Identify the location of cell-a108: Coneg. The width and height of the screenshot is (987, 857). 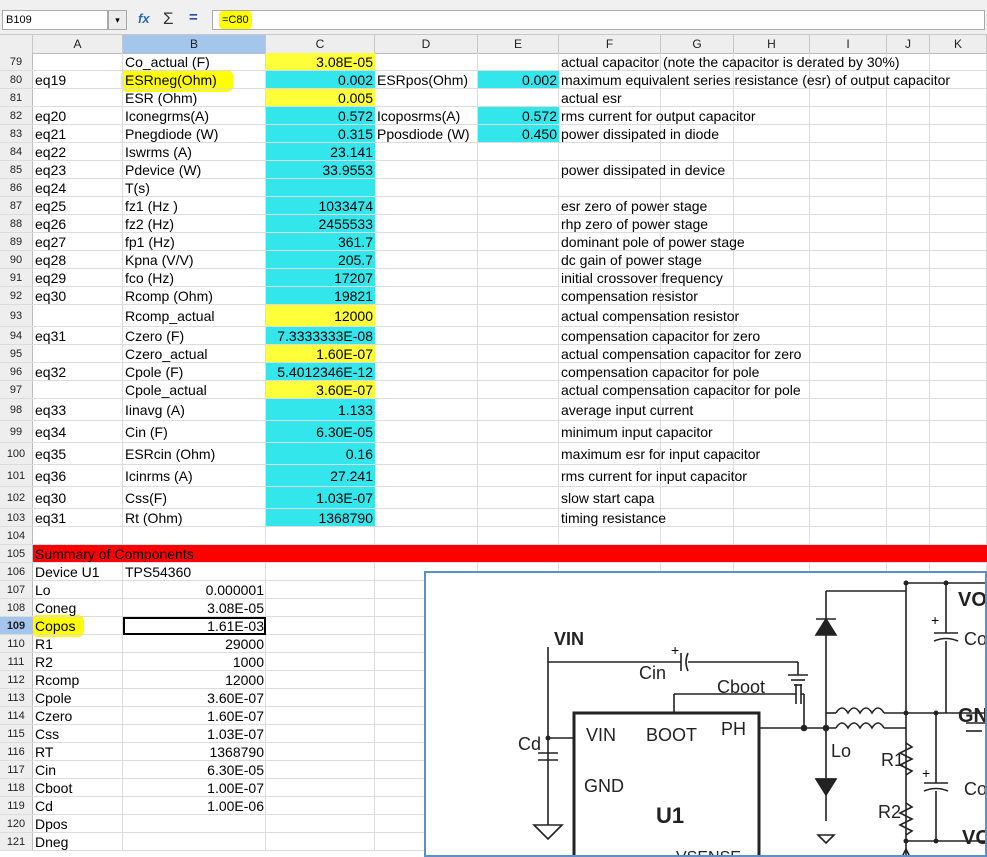
(78, 607).